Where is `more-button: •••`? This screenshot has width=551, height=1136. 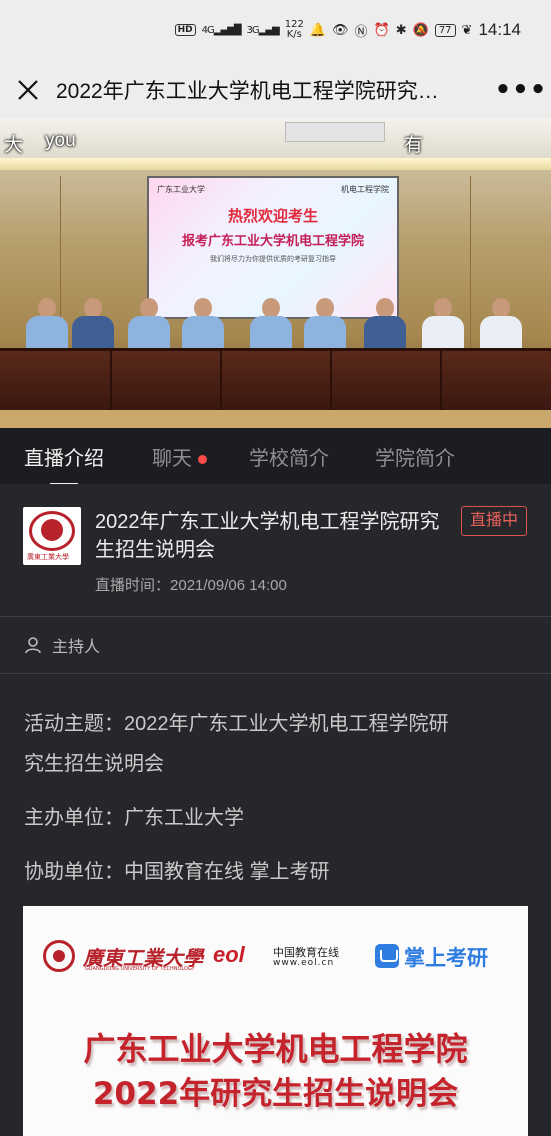
more-button: ••• is located at coordinates (521, 90).